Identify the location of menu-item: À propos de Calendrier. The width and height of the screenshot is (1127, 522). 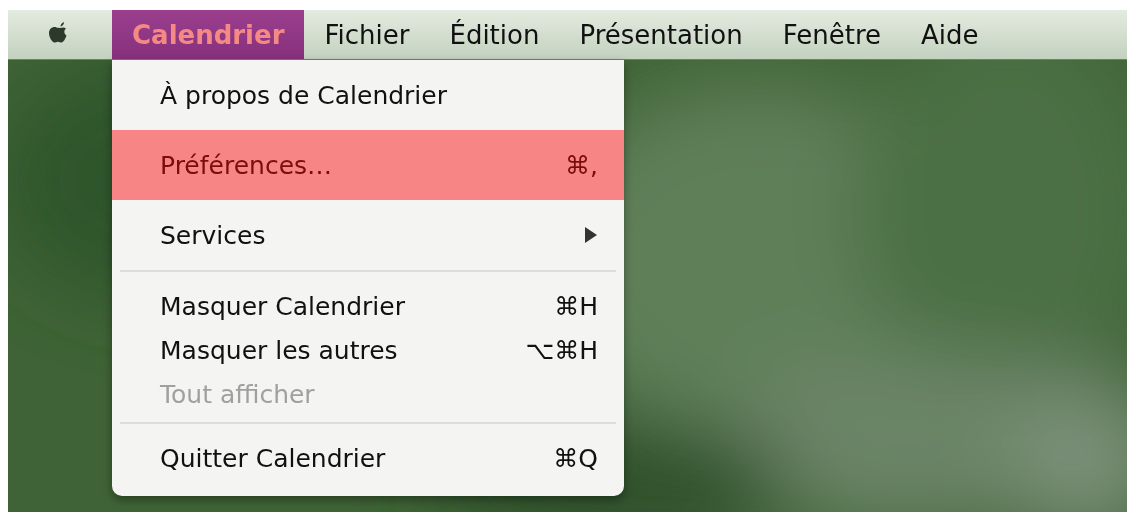
(368, 95).